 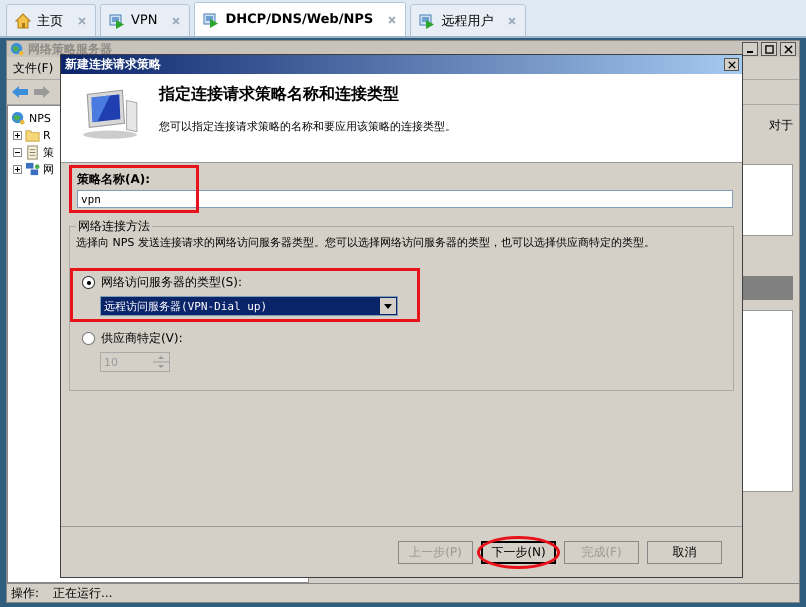 What do you see at coordinates (307, 126) in the screenshot?
I see `dialog-description: 您可以指定连接请求策略的名称和要应用该策略的连接类型。` at bounding box center [307, 126].